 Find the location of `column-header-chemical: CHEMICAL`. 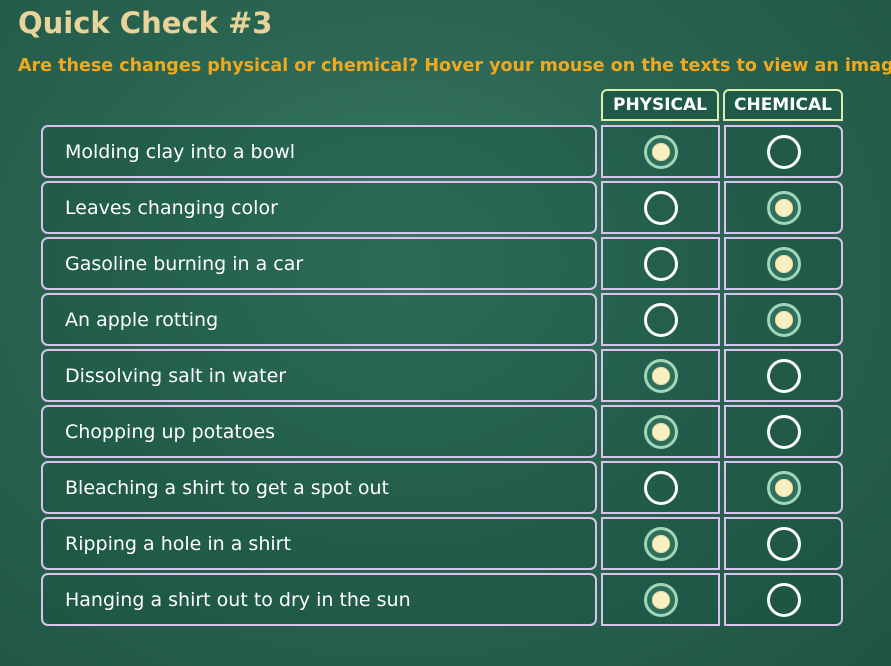

column-header-chemical: CHEMICAL is located at coordinates (783, 105).